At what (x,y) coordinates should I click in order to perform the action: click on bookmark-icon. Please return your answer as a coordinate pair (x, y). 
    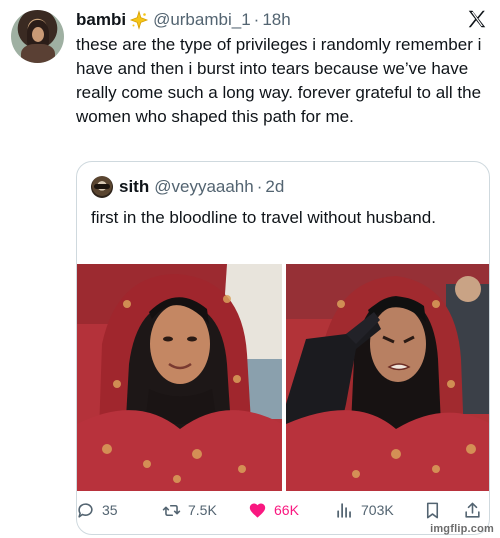
    Looking at the image, I should click on (432, 510).